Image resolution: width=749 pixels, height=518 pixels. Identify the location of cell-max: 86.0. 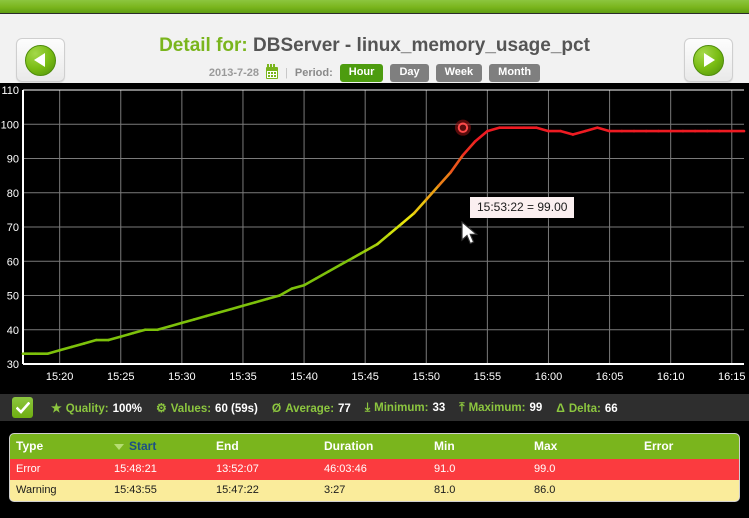
(583, 490).